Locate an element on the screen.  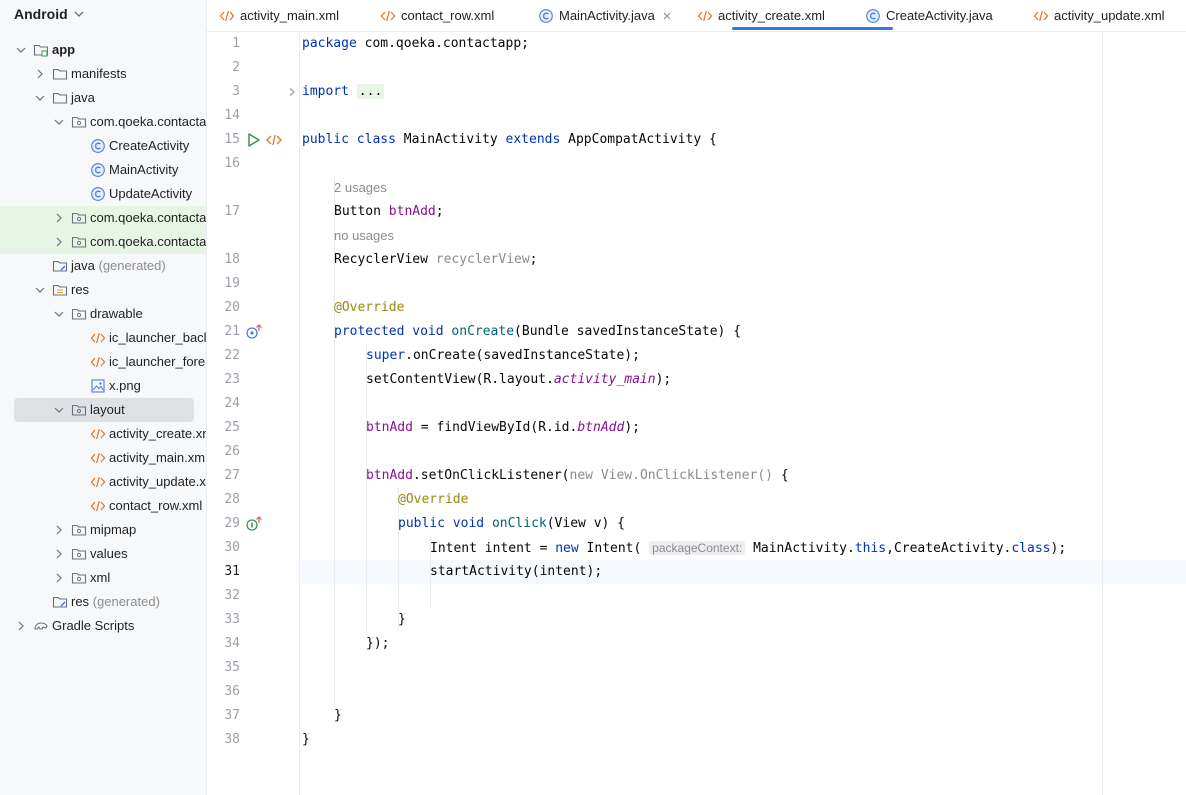
code-line-38: } is located at coordinates (306, 739).